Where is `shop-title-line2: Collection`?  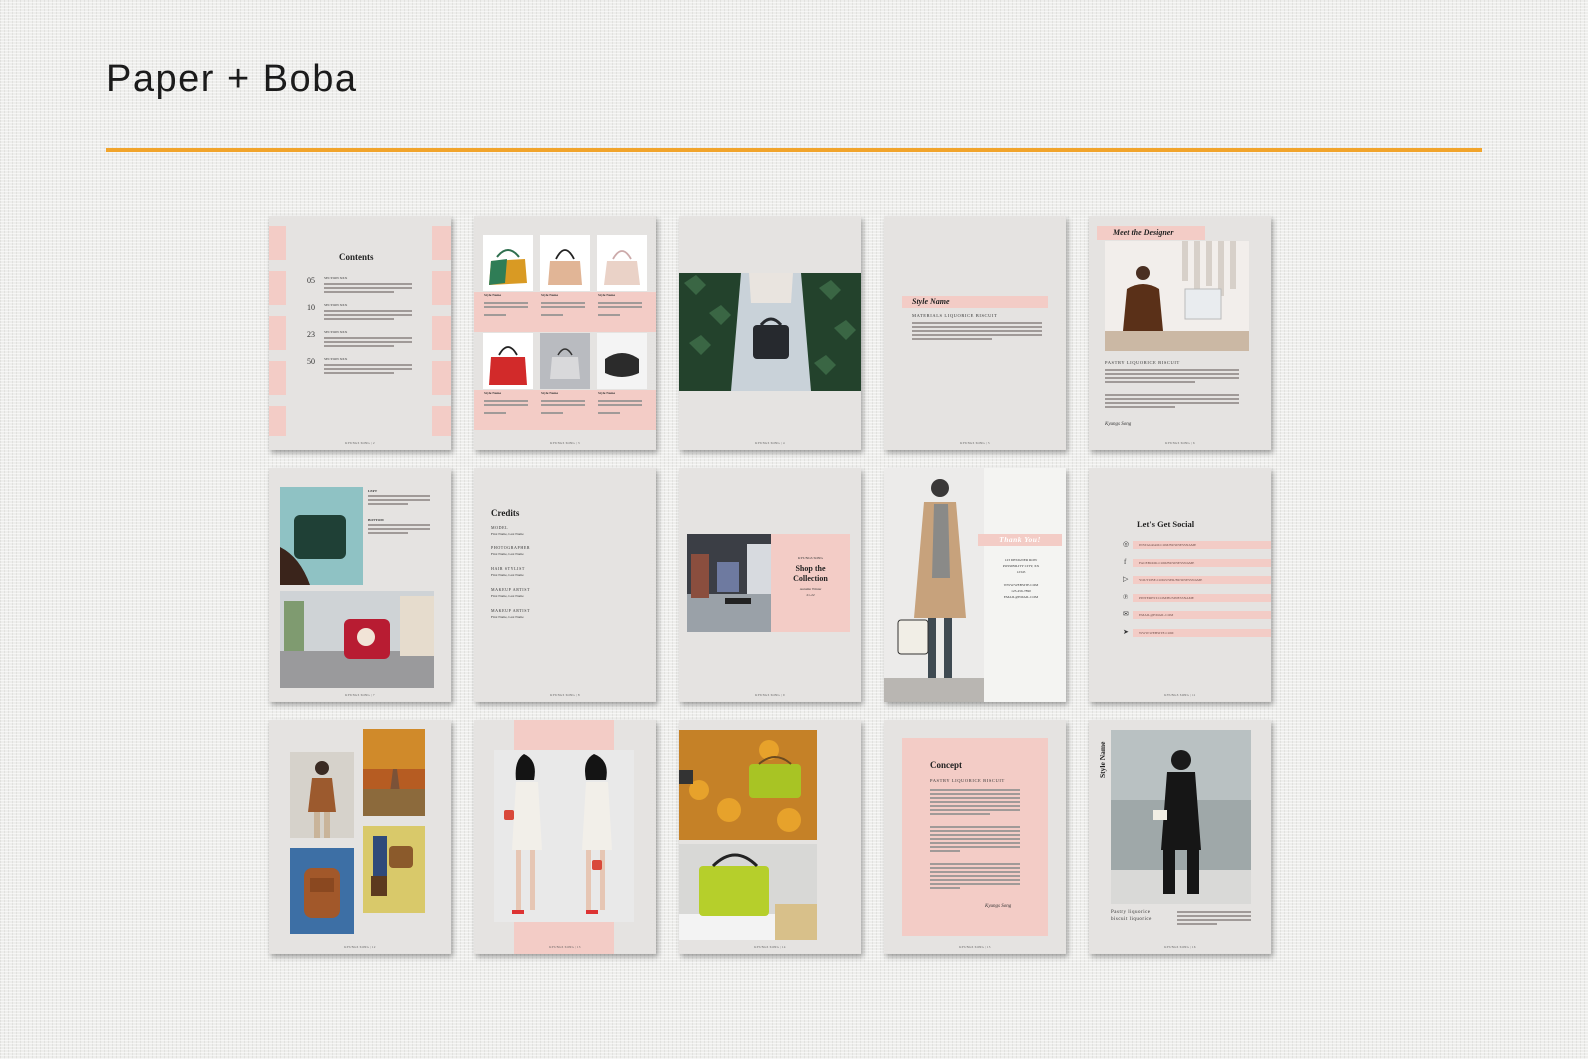
shop-title-line2: Collection is located at coordinates (810, 578).